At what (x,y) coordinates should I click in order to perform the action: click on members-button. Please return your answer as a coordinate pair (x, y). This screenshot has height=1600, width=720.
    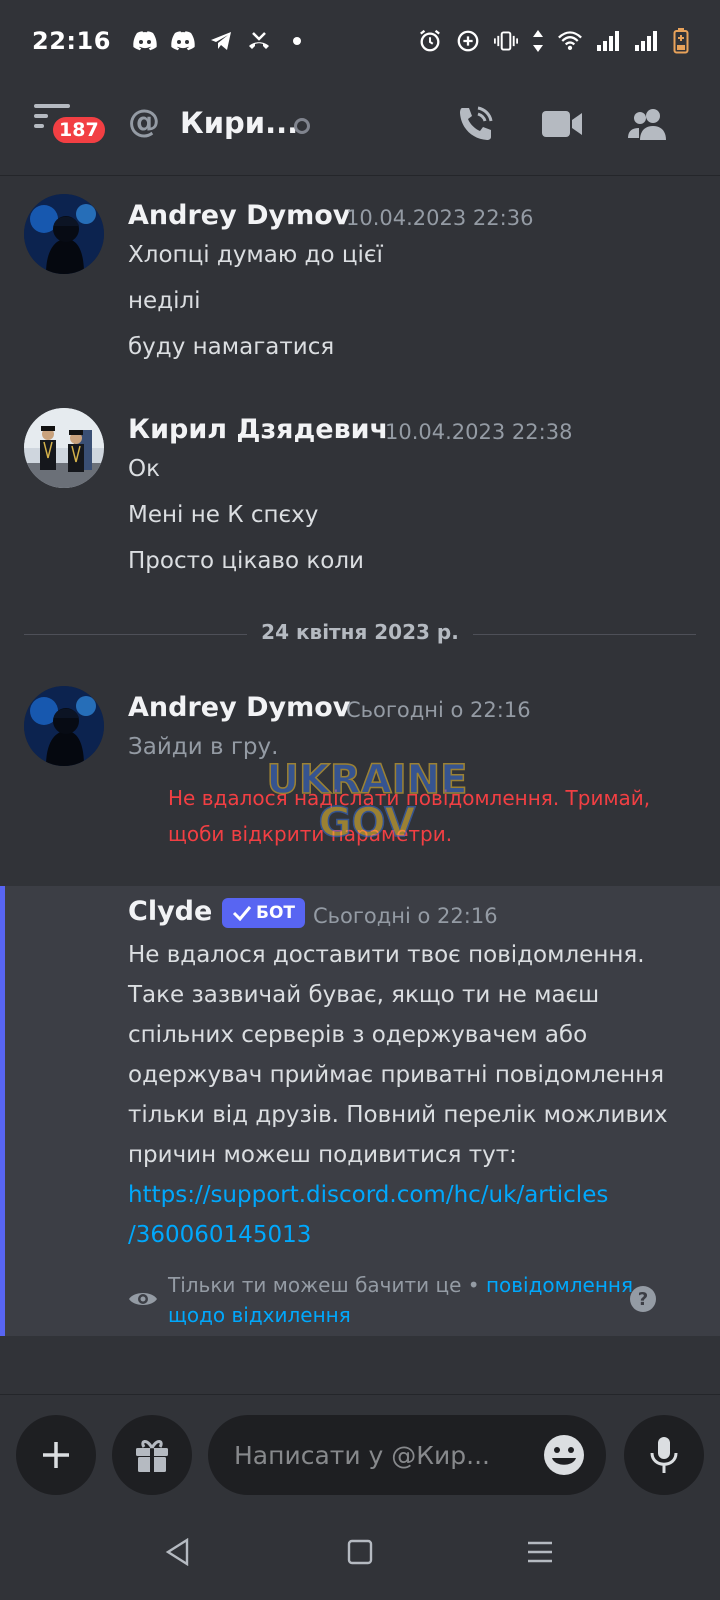
    Looking at the image, I should click on (648, 124).